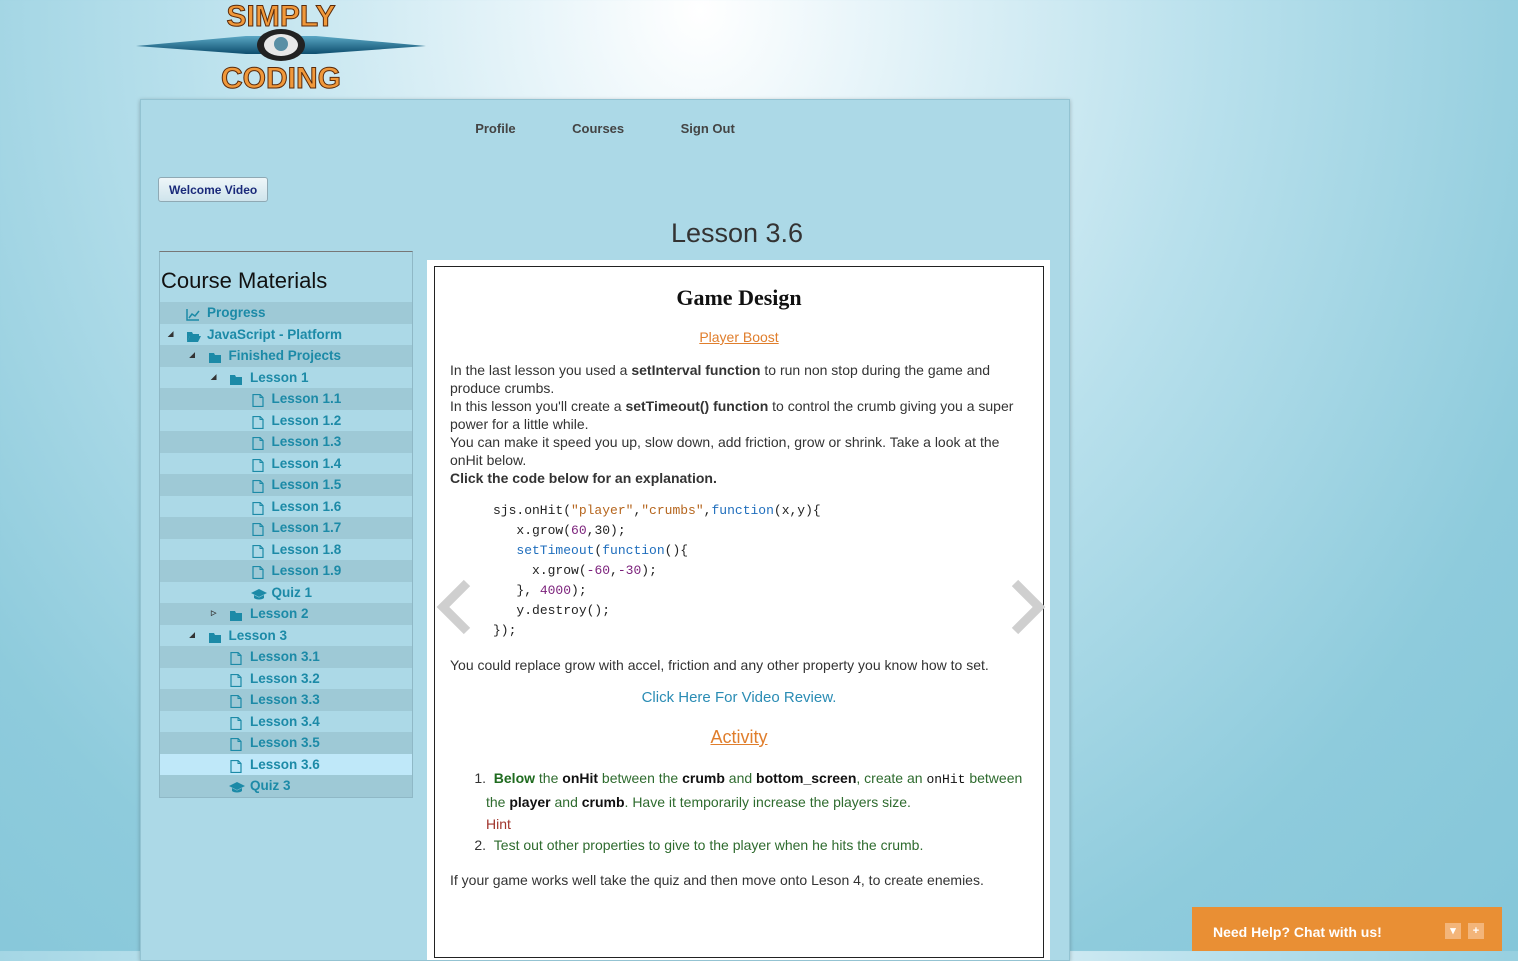 The width and height of the screenshot is (1518, 961). I want to click on nav-courses: Courses, so click(598, 128).